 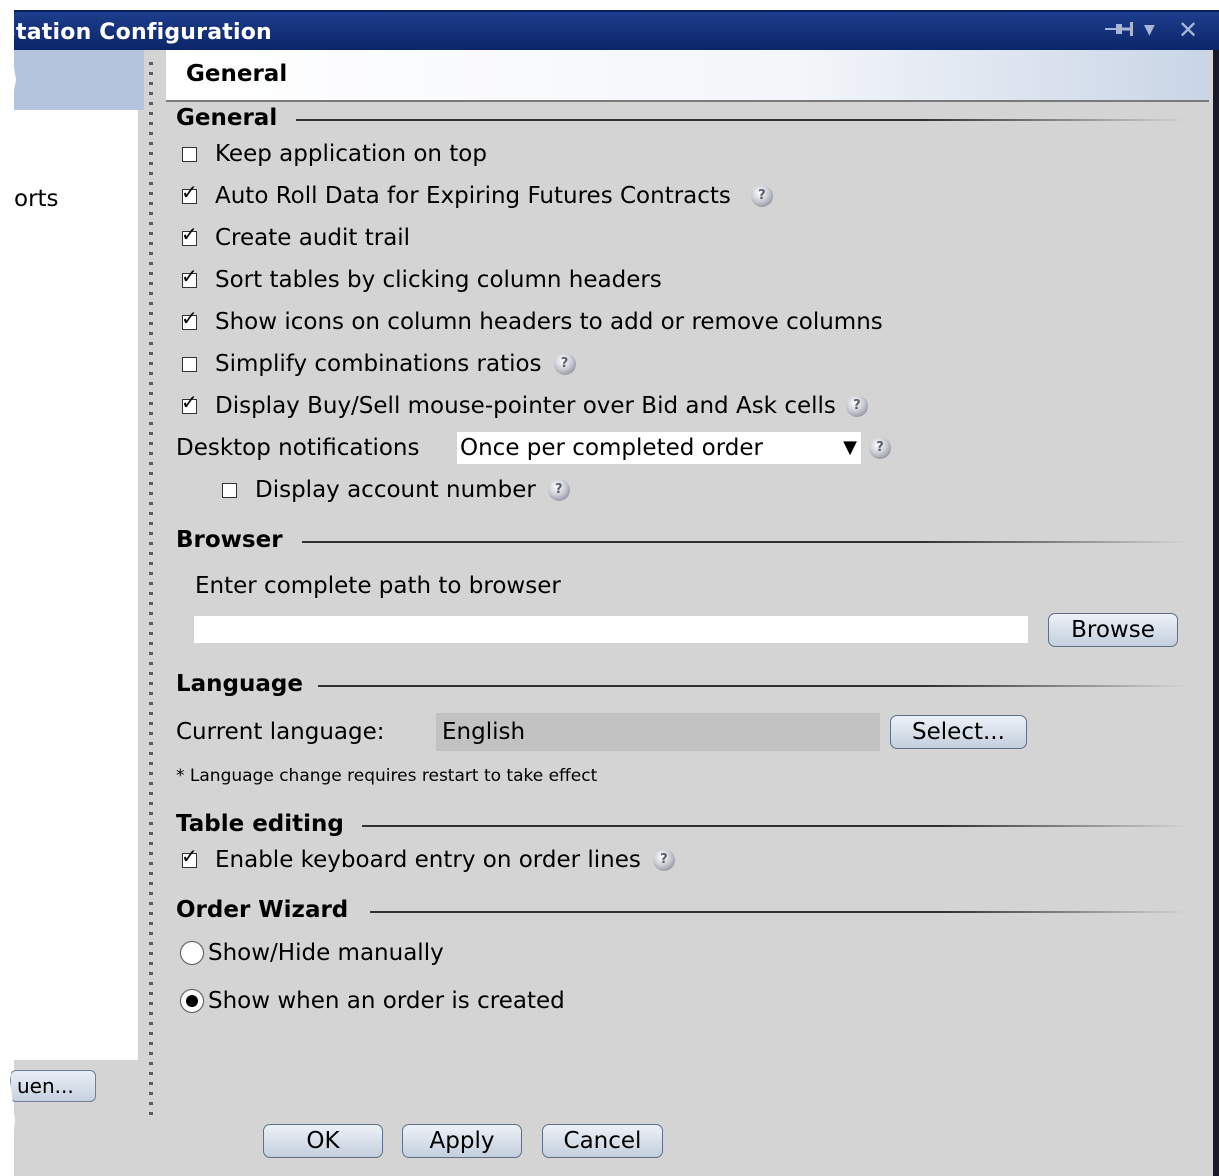 I want to click on option-label: Display account number, so click(x=395, y=490).